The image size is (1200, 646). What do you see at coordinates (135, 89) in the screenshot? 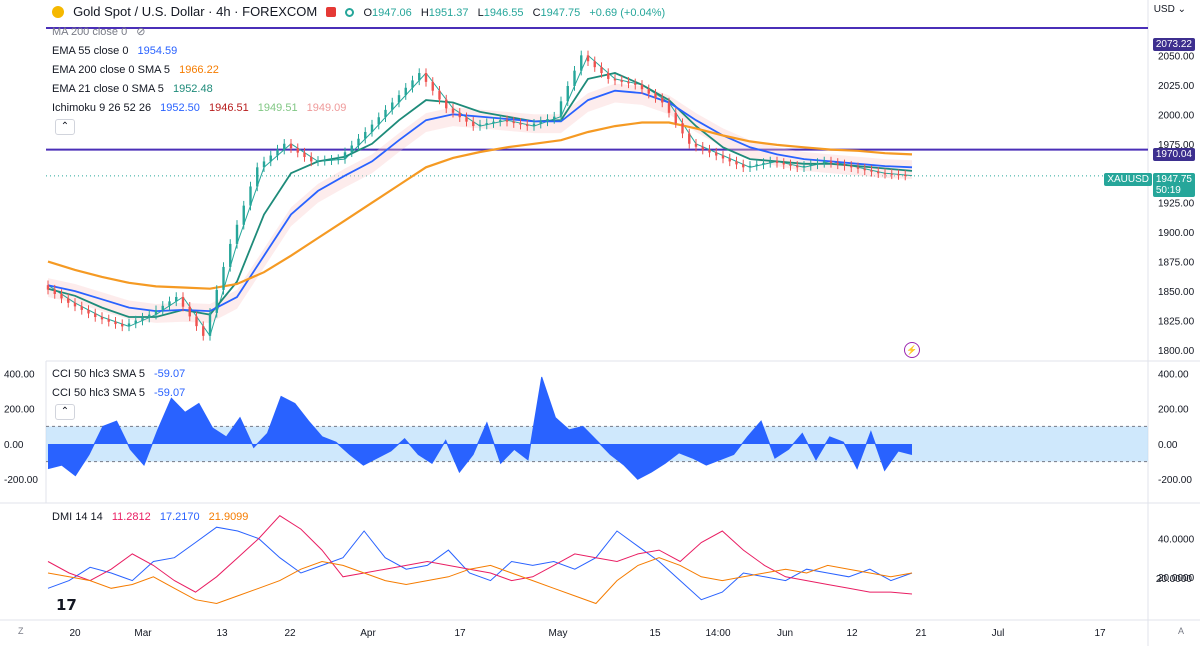
I see `ema21-legend: EMA 21 close 0 SMA 5 1952.48` at bounding box center [135, 89].